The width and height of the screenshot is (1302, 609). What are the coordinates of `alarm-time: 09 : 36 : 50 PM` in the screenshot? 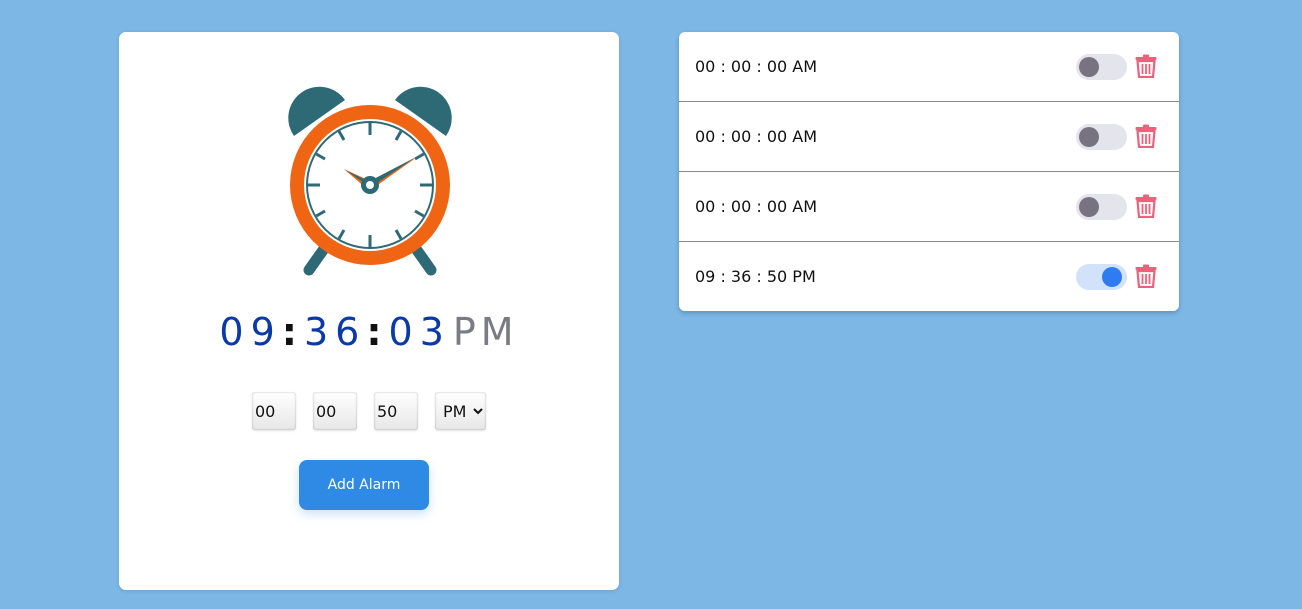 It's located at (755, 276).